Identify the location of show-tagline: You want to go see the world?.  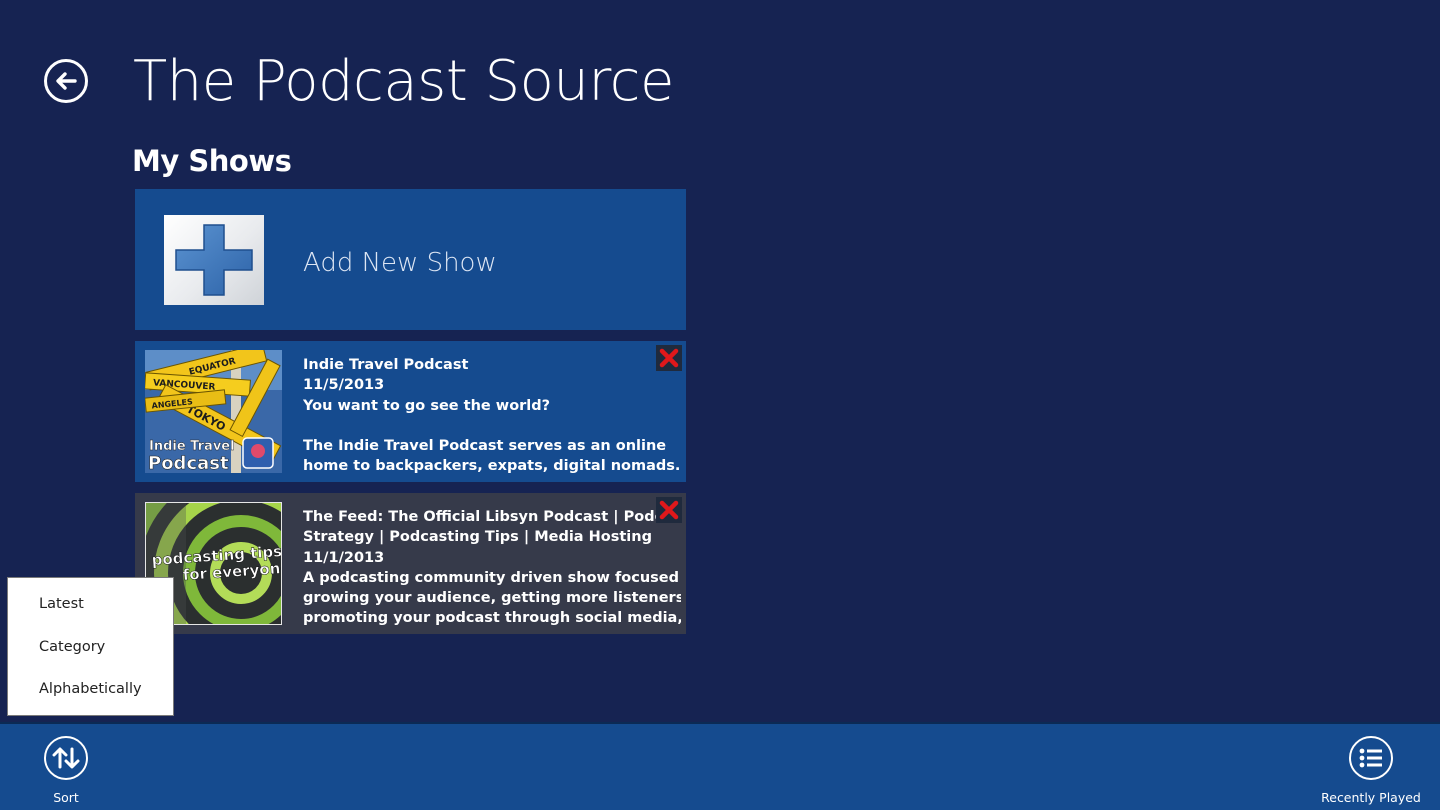
(427, 405).